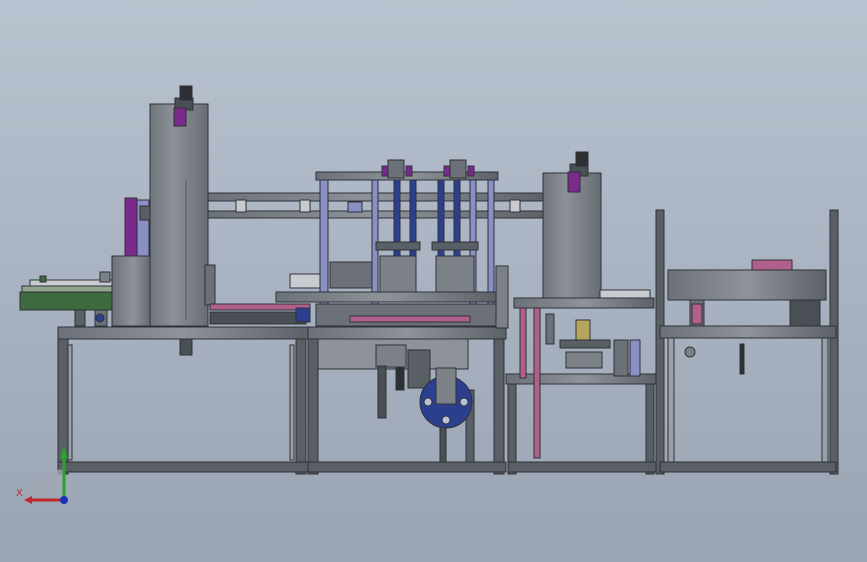  Describe the element at coordinates (584, 230) in the screenshot. I see `right-tower` at that location.